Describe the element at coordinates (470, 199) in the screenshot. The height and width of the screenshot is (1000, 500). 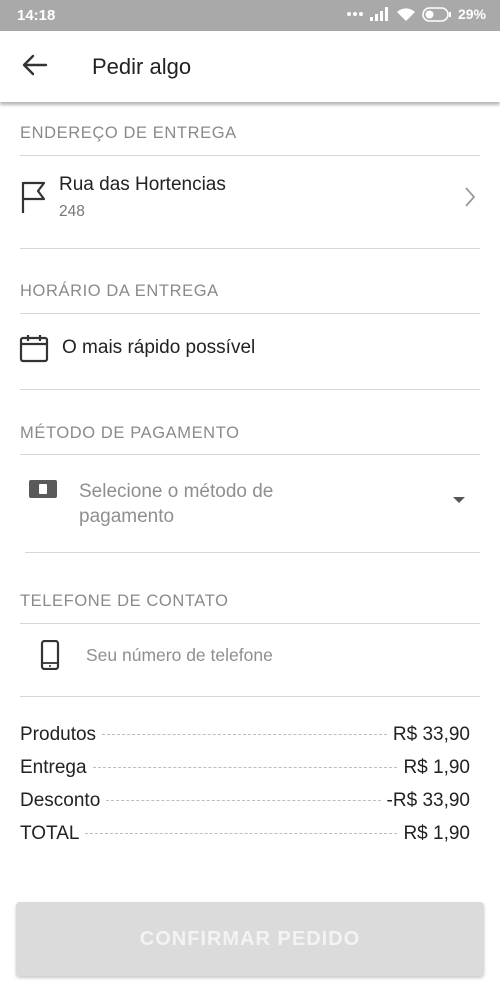
I see `chevron-right-icon` at that location.